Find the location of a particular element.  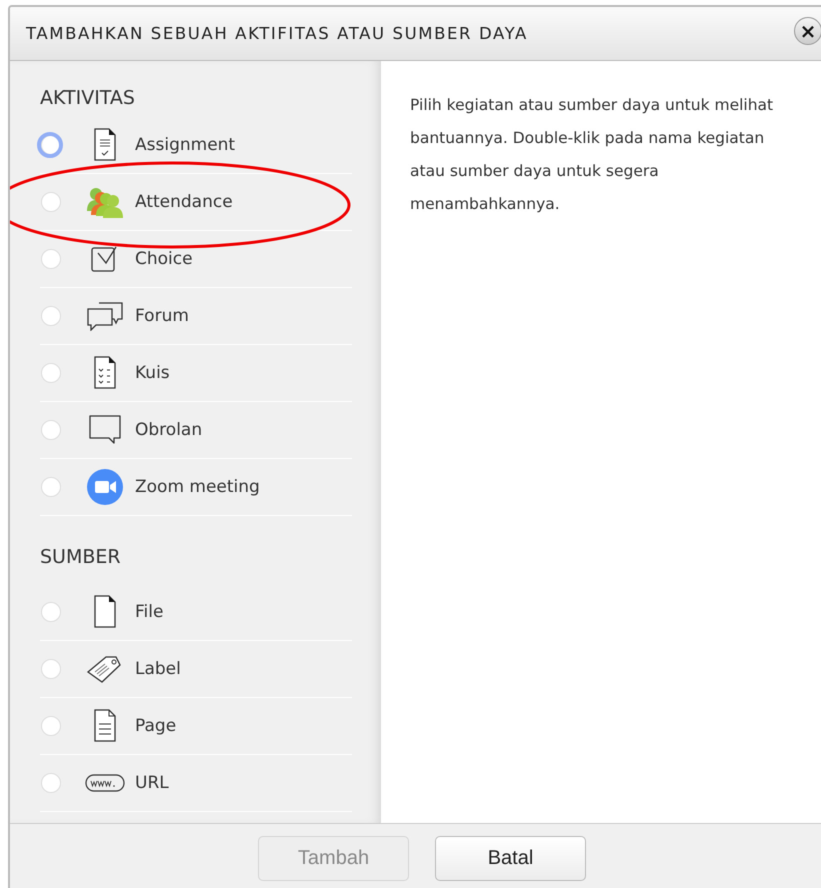

option-label: Obrolan is located at coordinates (168, 430).